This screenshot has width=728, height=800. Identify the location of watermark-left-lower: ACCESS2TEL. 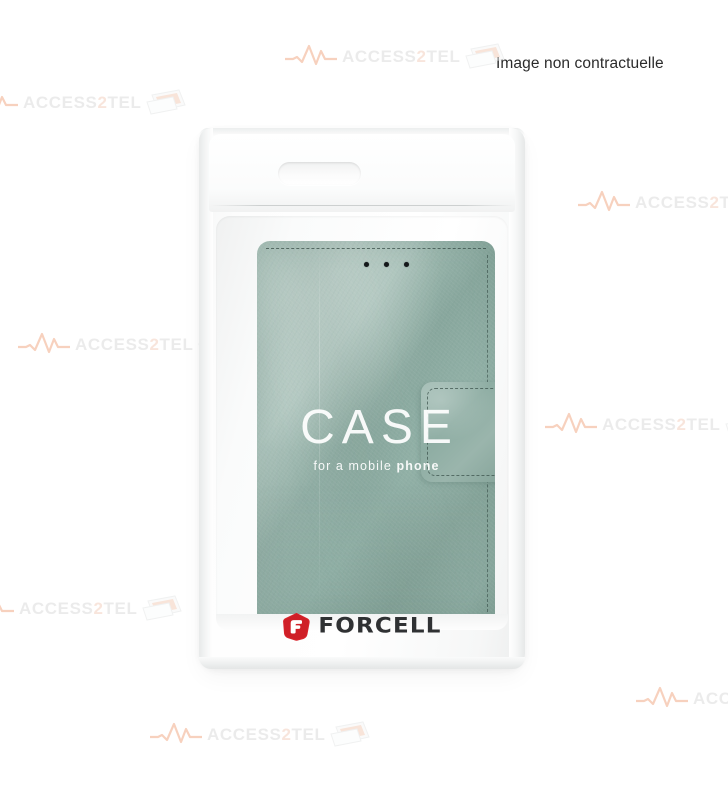
(91, 608).